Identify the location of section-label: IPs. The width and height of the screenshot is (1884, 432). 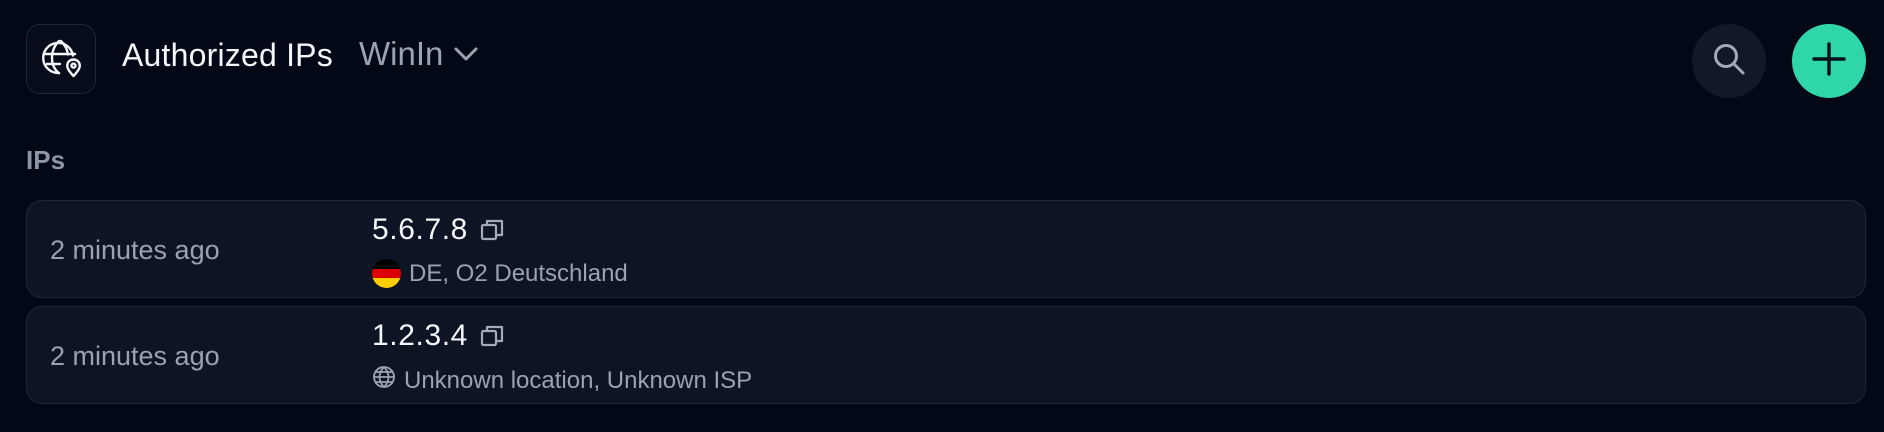
(46, 160).